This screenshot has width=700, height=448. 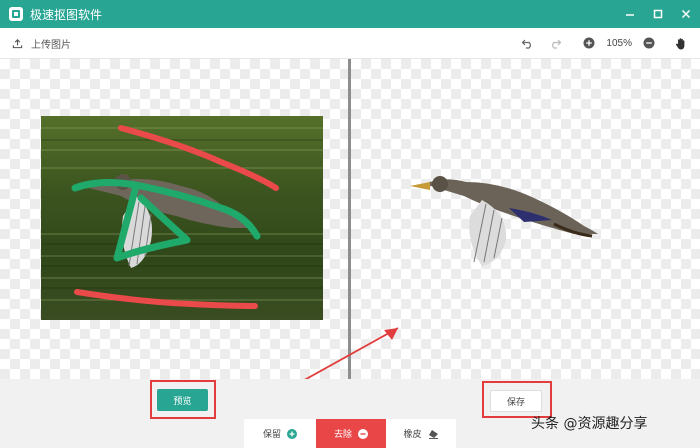 I want to click on plus-icon, so click(x=292, y=433).